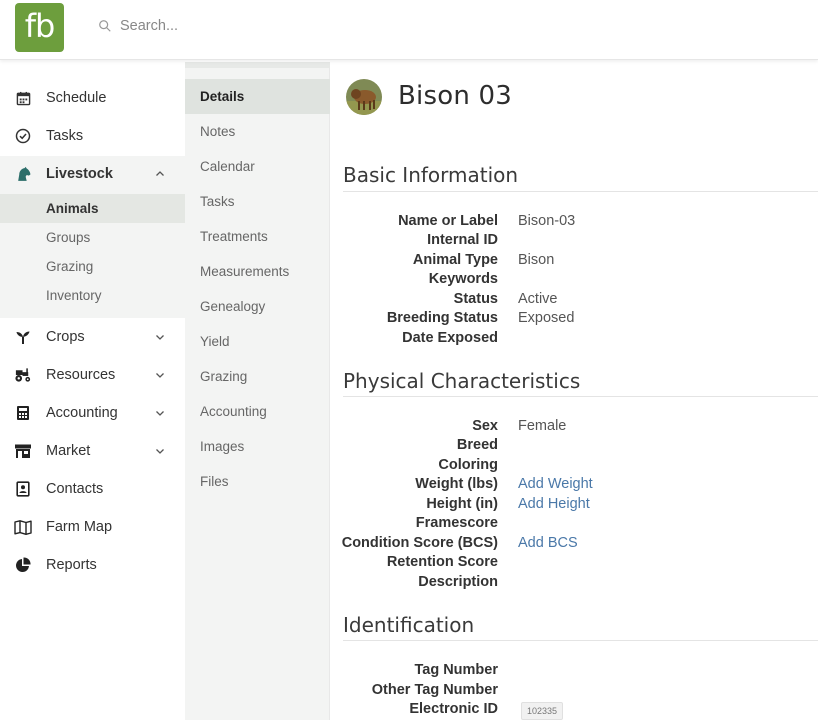 Image resolution: width=818 pixels, height=720 pixels. Describe the element at coordinates (455, 96) in the screenshot. I see `page-title: Bison 03` at that location.